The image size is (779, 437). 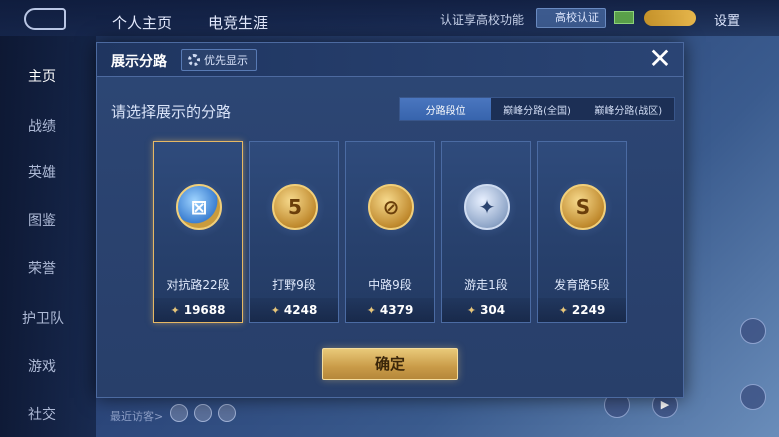 I want to click on nav-item-record: 战绩, so click(x=42, y=126).